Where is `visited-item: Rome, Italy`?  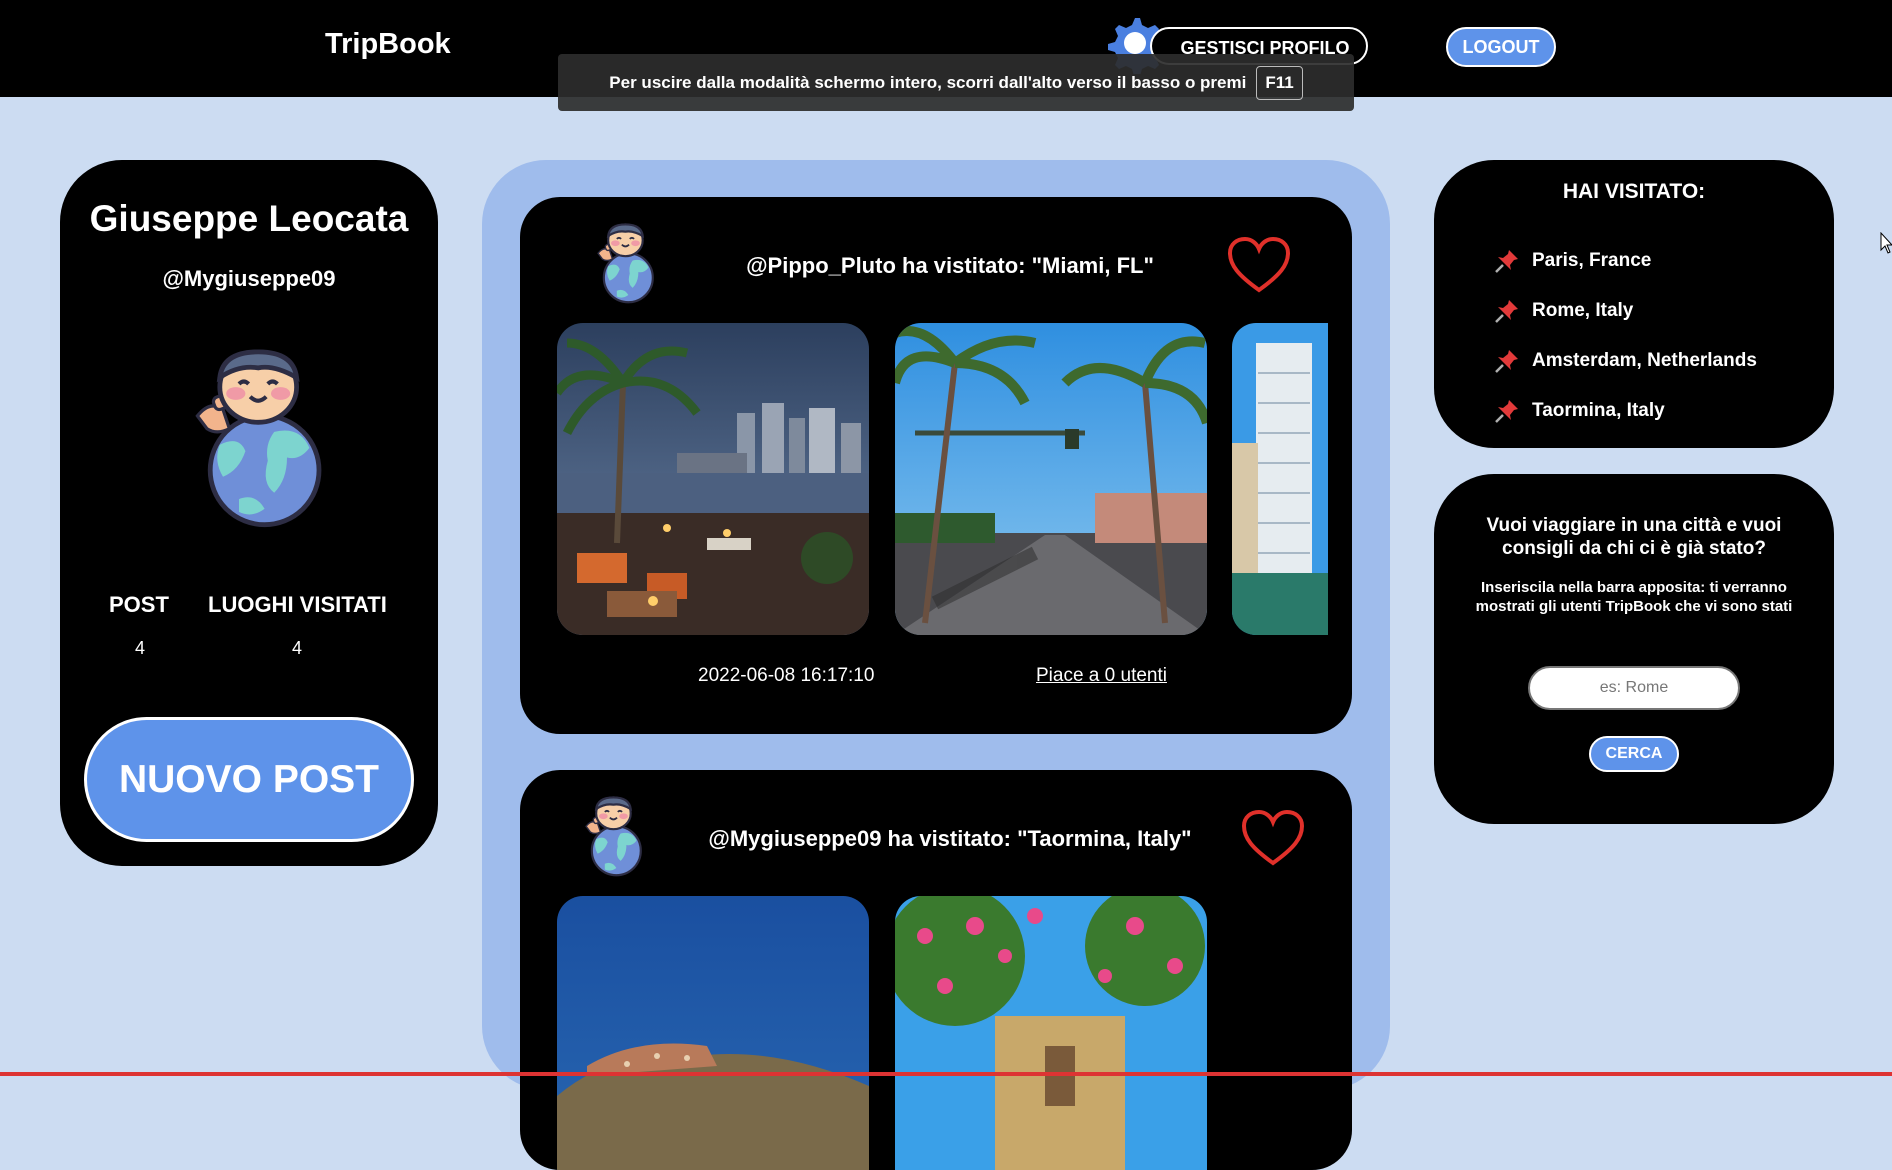
visited-item: Rome, Italy is located at coordinates (1625, 311).